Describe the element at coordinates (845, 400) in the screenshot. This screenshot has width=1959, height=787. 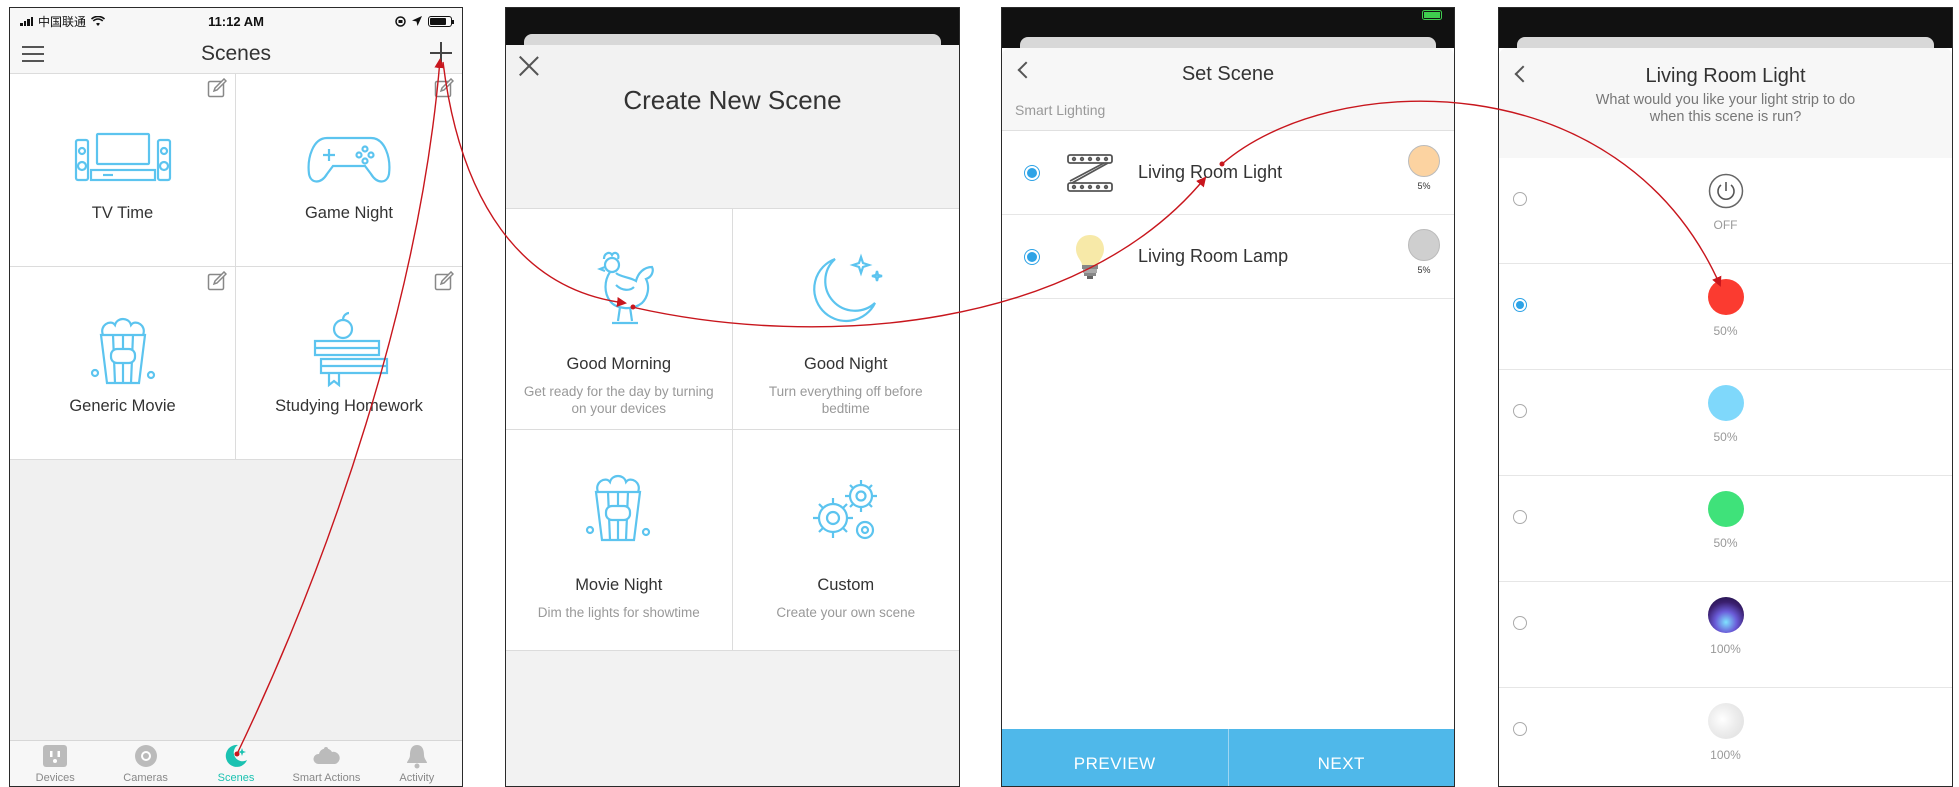
I see `template-description: Turn everything off before bedtime` at that location.